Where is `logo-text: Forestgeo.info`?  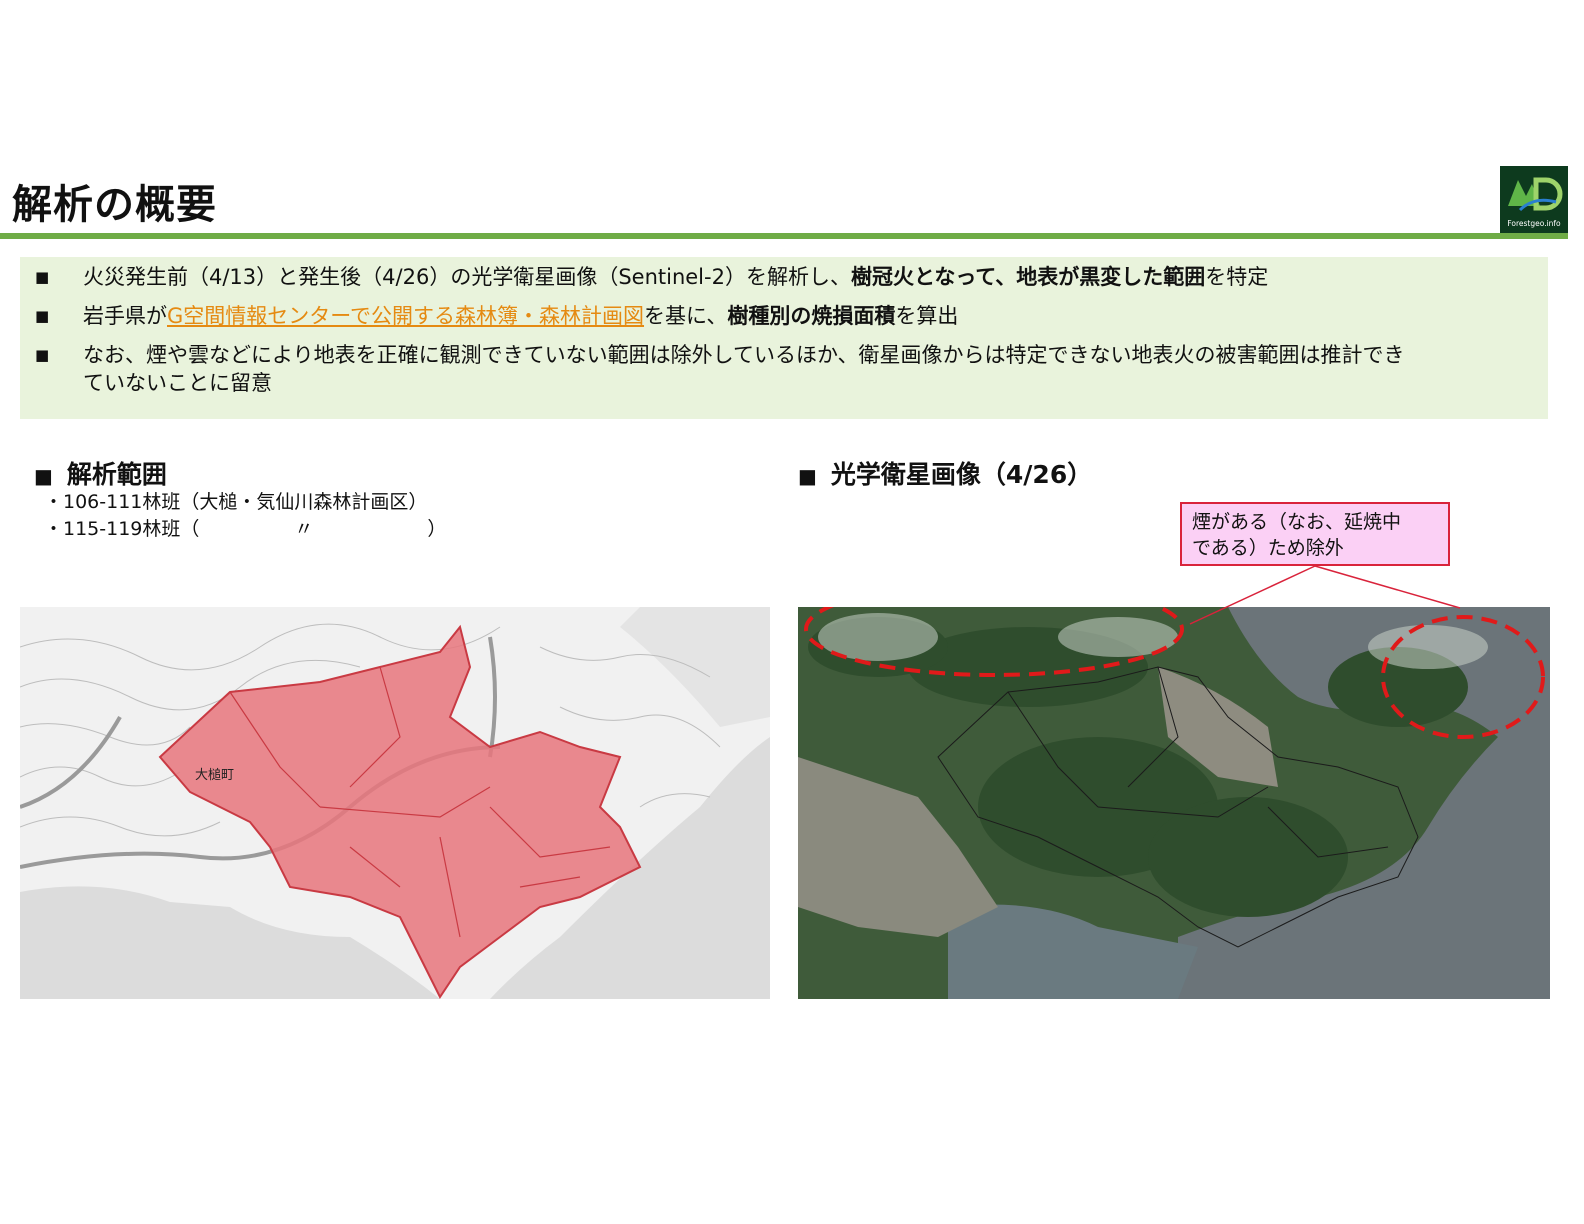 logo-text: Forestgeo.info is located at coordinates (1534, 223).